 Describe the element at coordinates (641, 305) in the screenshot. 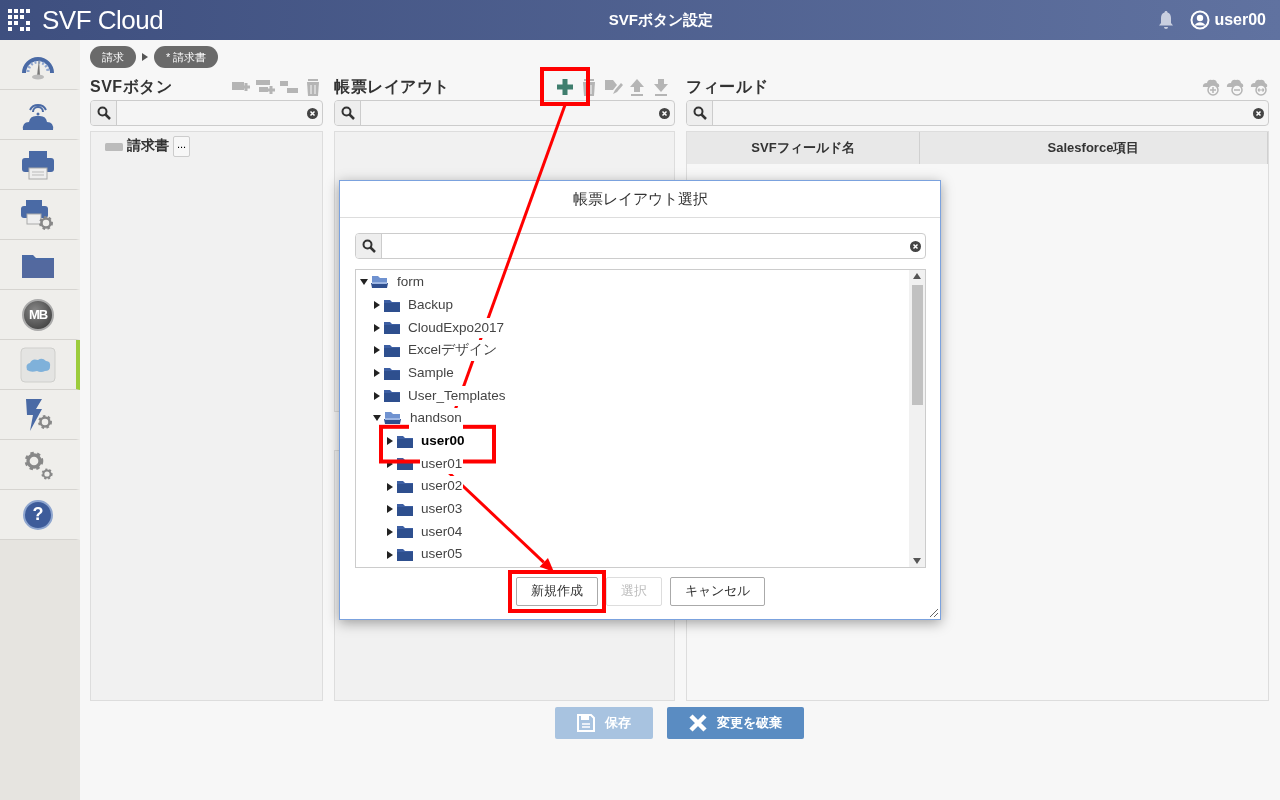

I see `tree-row: Backup` at that location.